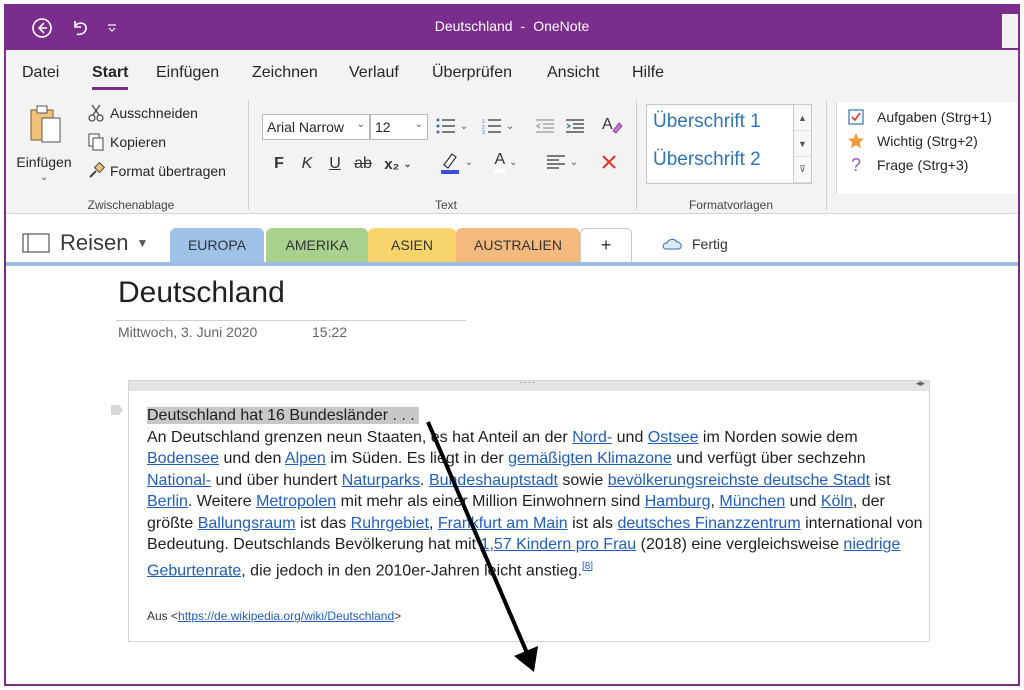  What do you see at coordinates (561, 26) in the screenshot?
I see `app-name: OneNote` at bounding box center [561, 26].